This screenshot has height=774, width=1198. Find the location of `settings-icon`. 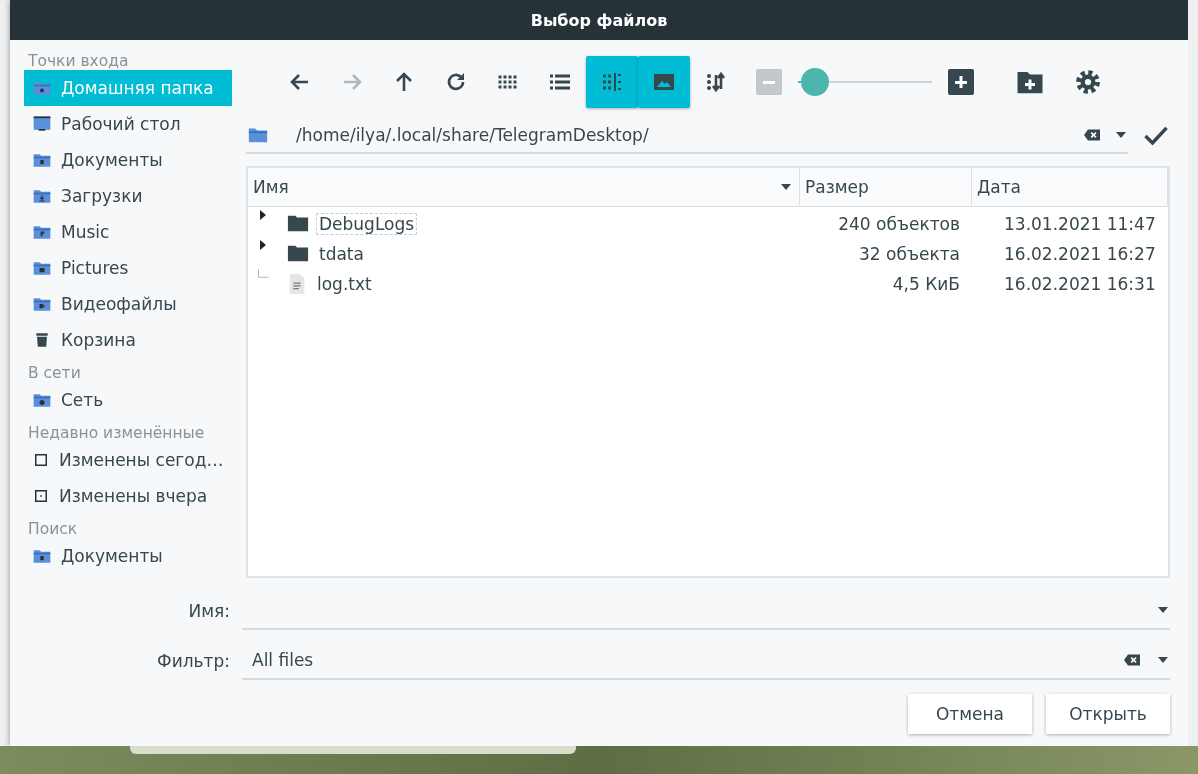

settings-icon is located at coordinates (1088, 82).